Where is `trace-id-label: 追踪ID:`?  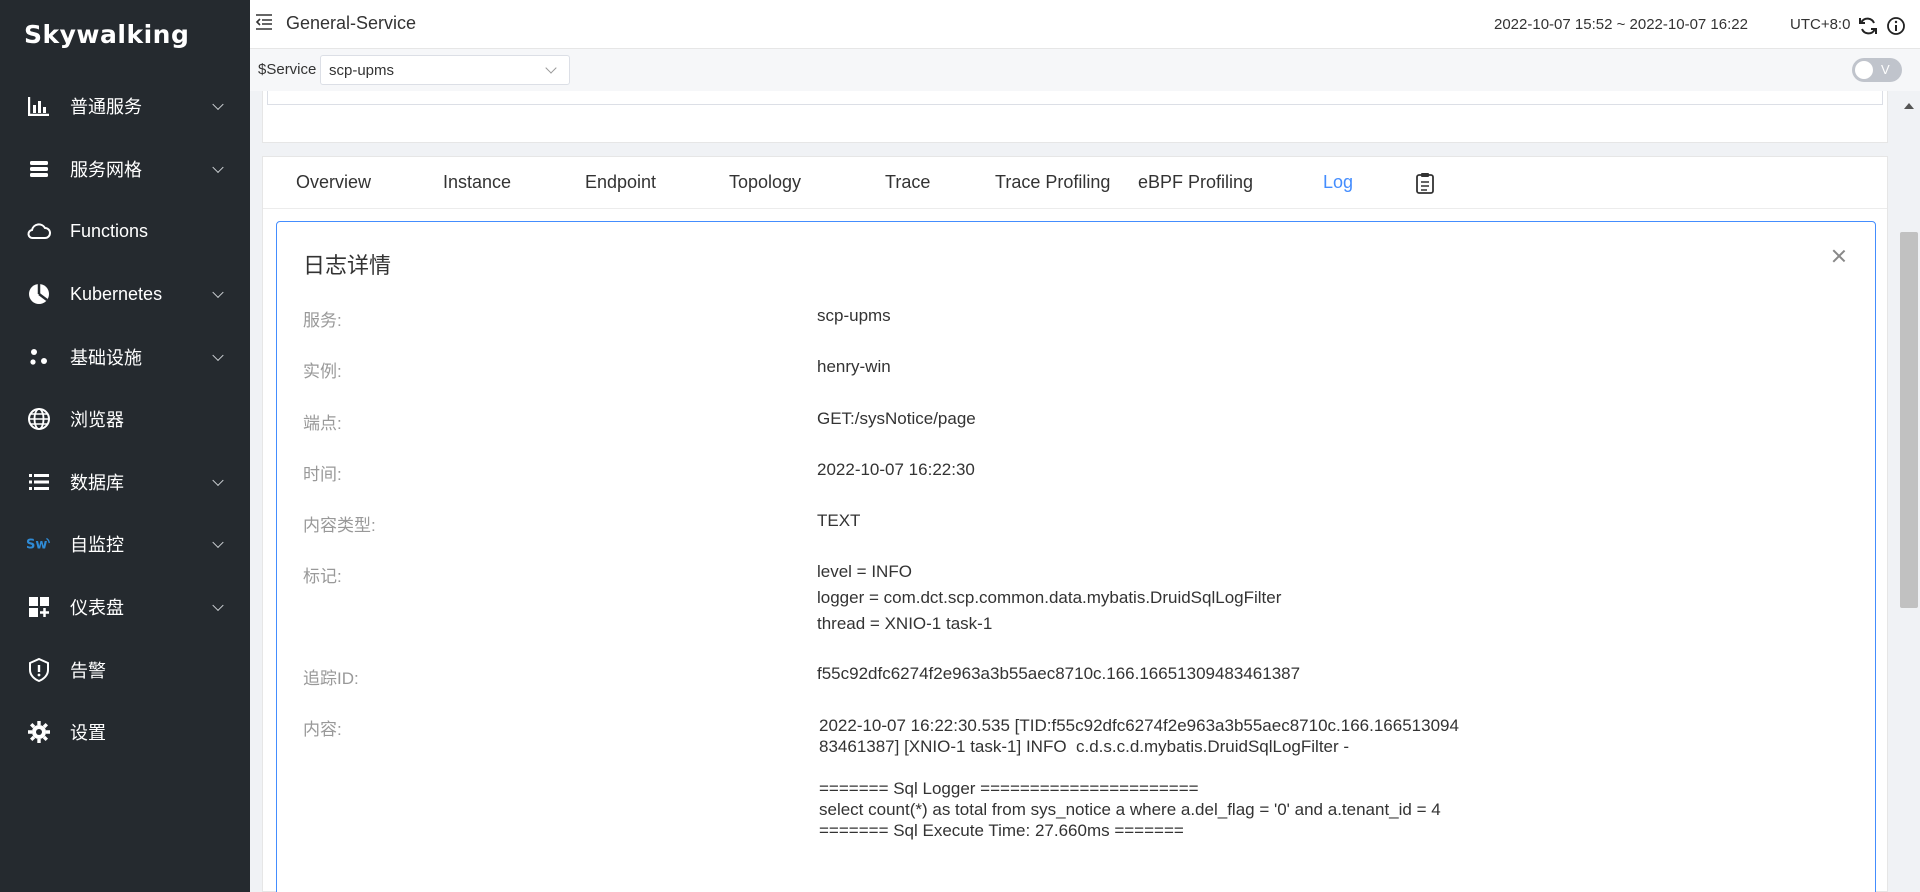 trace-id-label: 追踪ID: is located at coordinates (331, 678).